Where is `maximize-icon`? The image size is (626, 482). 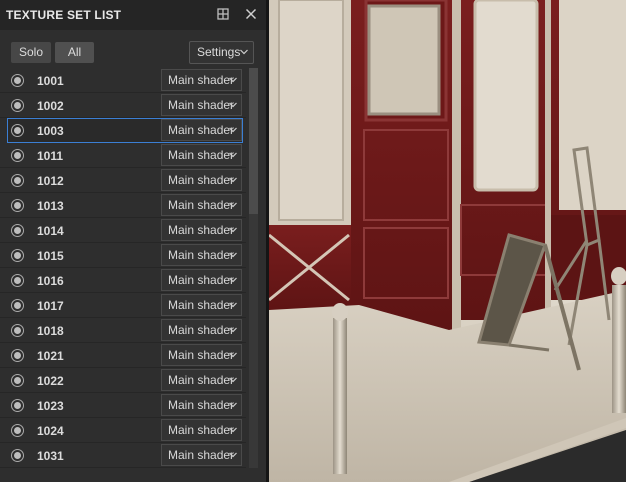
maximize-icon is located at coordinates (223, 14).